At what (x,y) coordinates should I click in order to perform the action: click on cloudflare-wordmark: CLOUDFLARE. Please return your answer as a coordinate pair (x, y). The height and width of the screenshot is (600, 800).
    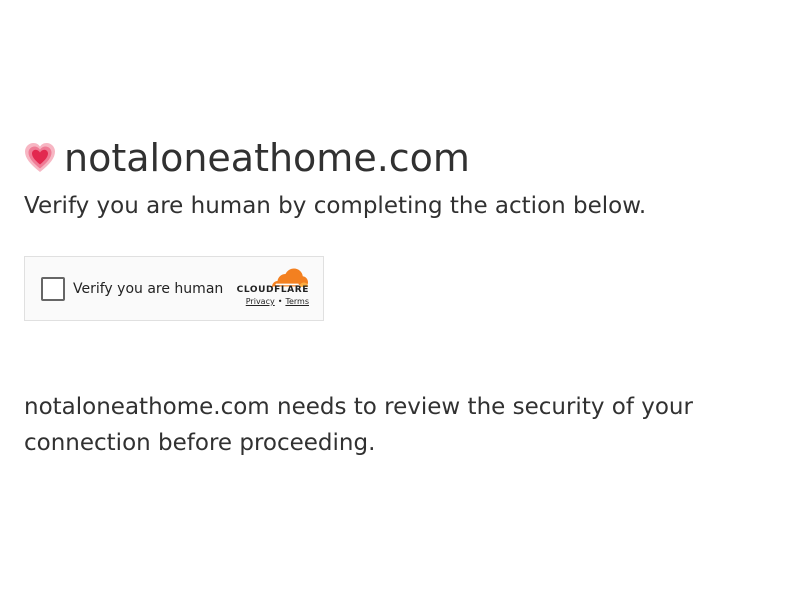
    Looking at the image, I should click on (272, 290).